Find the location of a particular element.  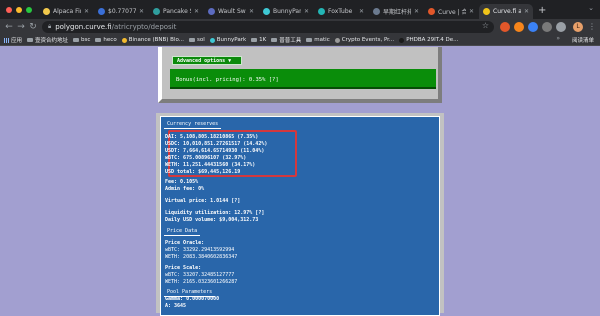

tab-title: Curve.fi a is located at coordinates (507, 11).